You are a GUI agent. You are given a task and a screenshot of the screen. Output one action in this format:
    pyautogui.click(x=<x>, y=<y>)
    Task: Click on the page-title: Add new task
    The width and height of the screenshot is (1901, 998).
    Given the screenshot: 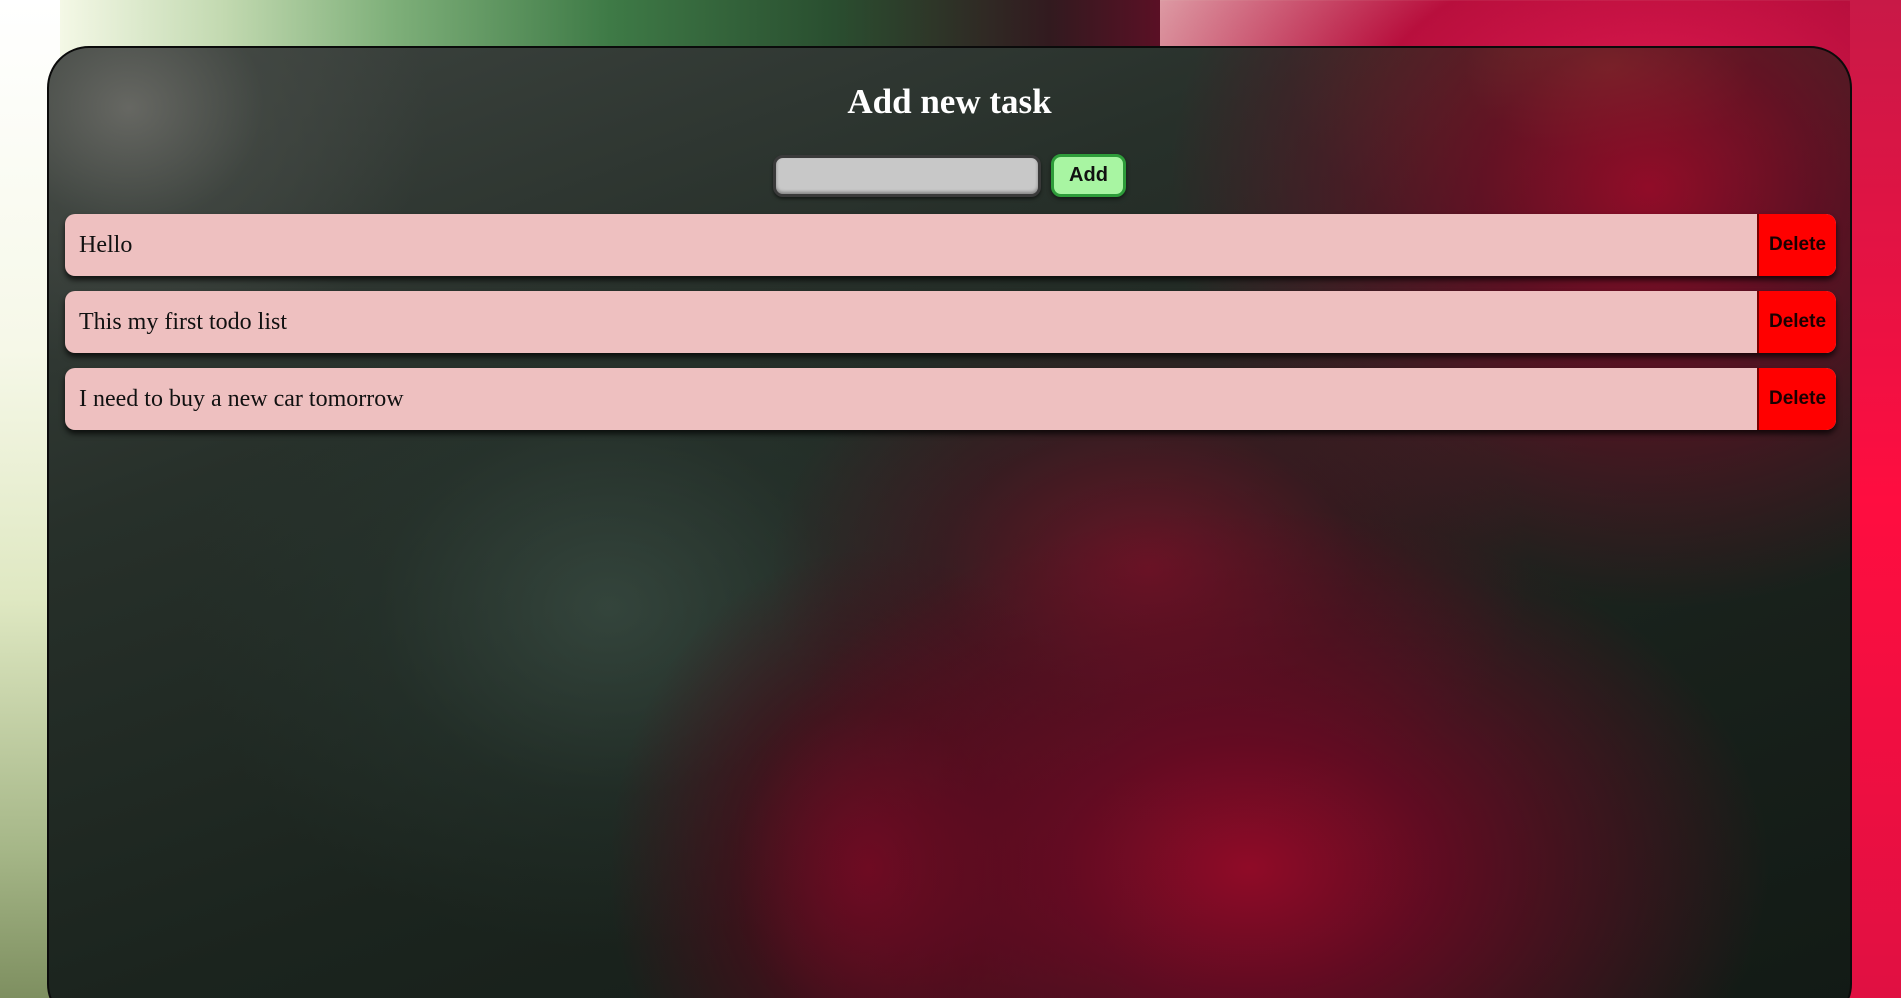 What is the action you would take?
    pyautogui.click(x=949, y=101)
    